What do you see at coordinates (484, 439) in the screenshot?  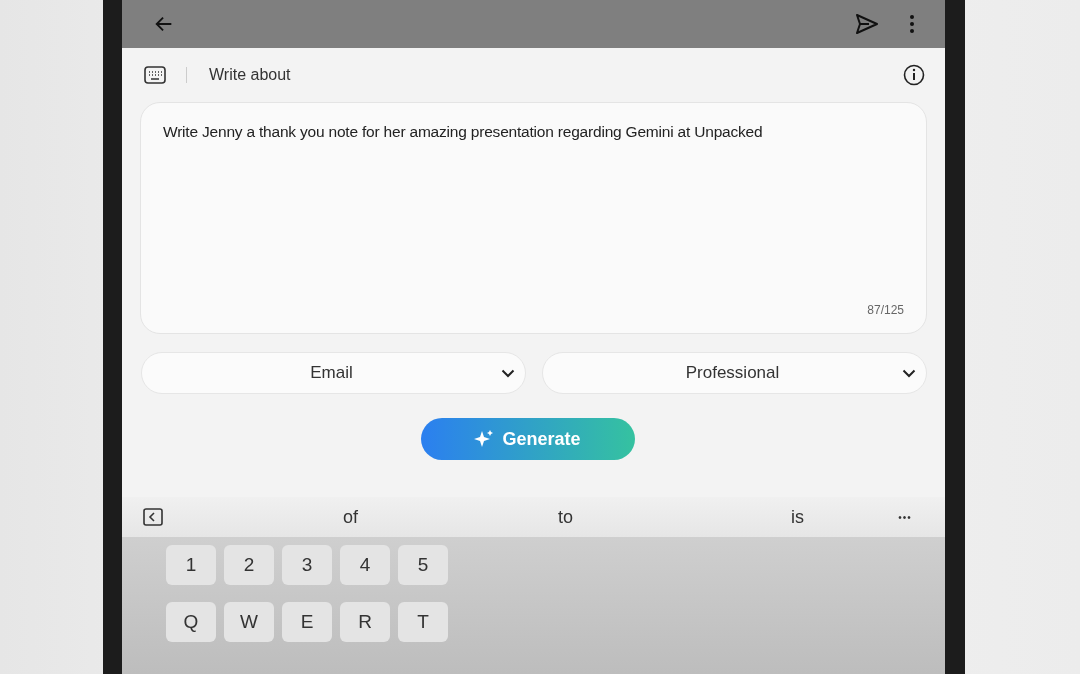 I see `sparkle-icon` at bounding box center [484, 439].